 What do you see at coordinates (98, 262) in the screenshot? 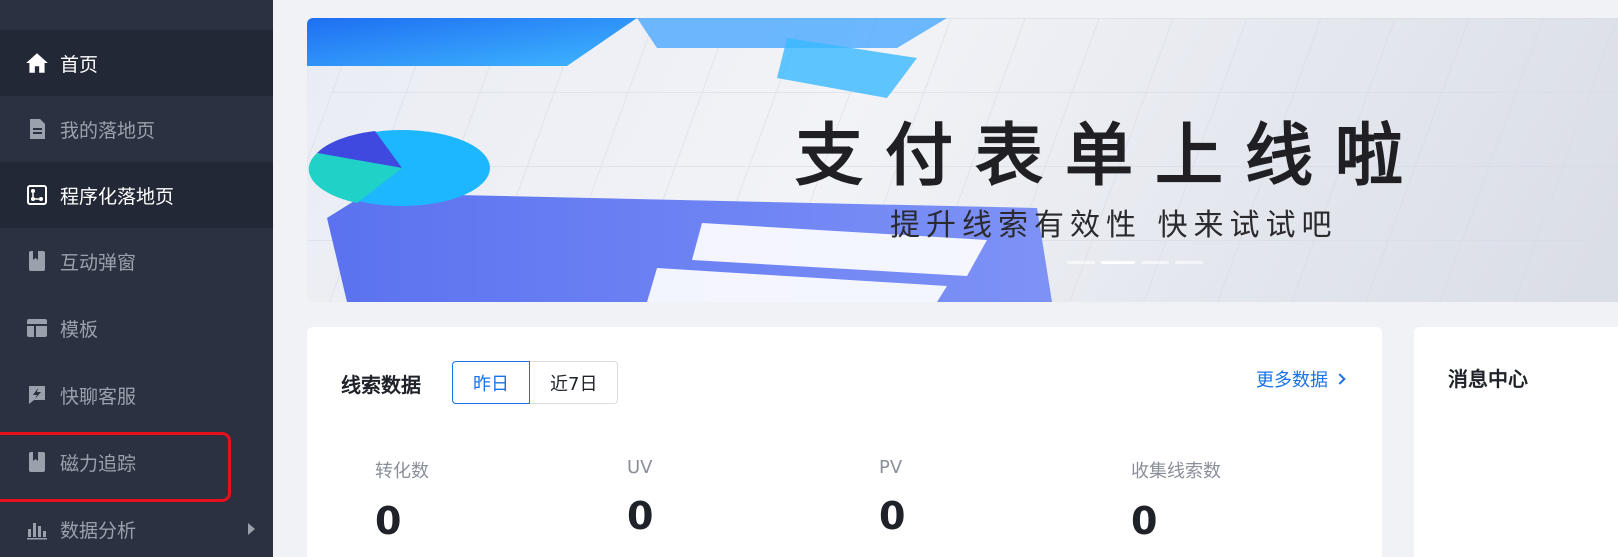
I see `sidebar-item-label: 互动弹窗` at bounding box center [98, 262].